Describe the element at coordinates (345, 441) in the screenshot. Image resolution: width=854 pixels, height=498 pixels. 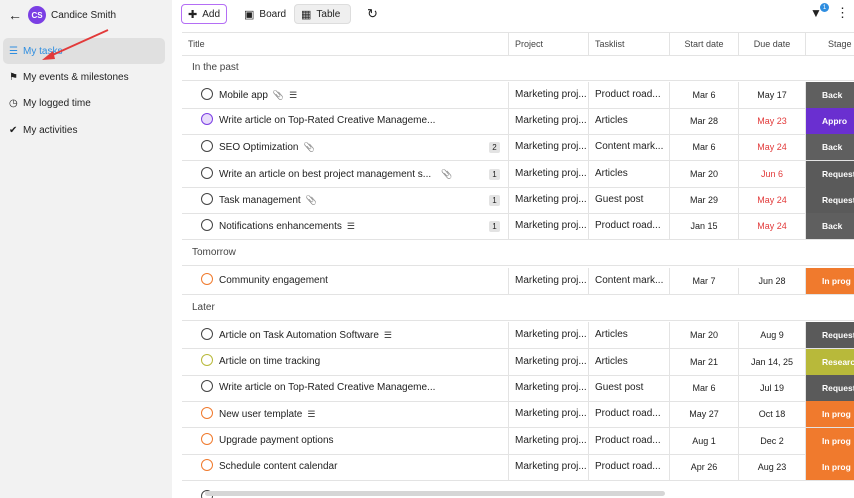
I see `cell-title: Upgrade payment options` at that location.